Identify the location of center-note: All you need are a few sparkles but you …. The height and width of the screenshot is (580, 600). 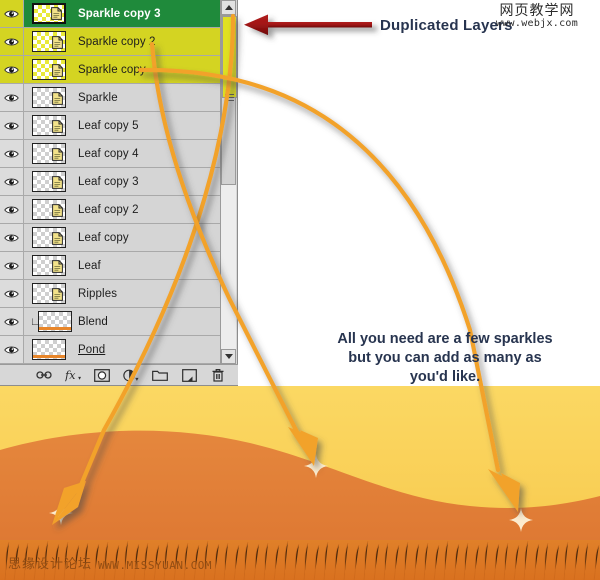
(445, 358).